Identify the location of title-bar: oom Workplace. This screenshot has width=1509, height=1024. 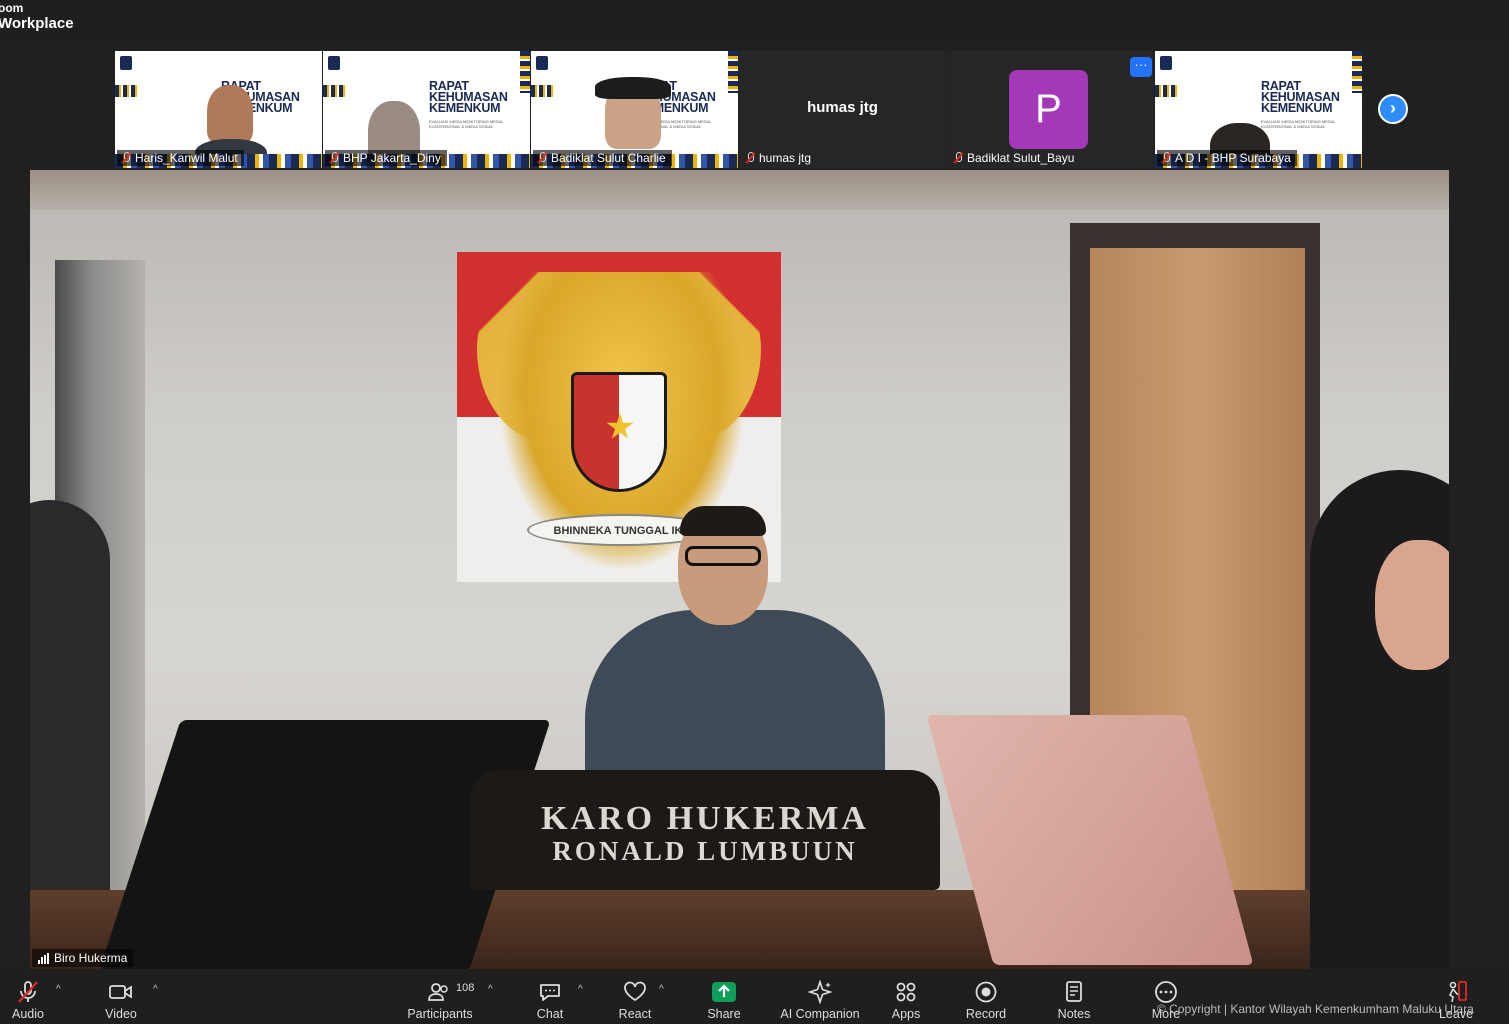
(754, 20).